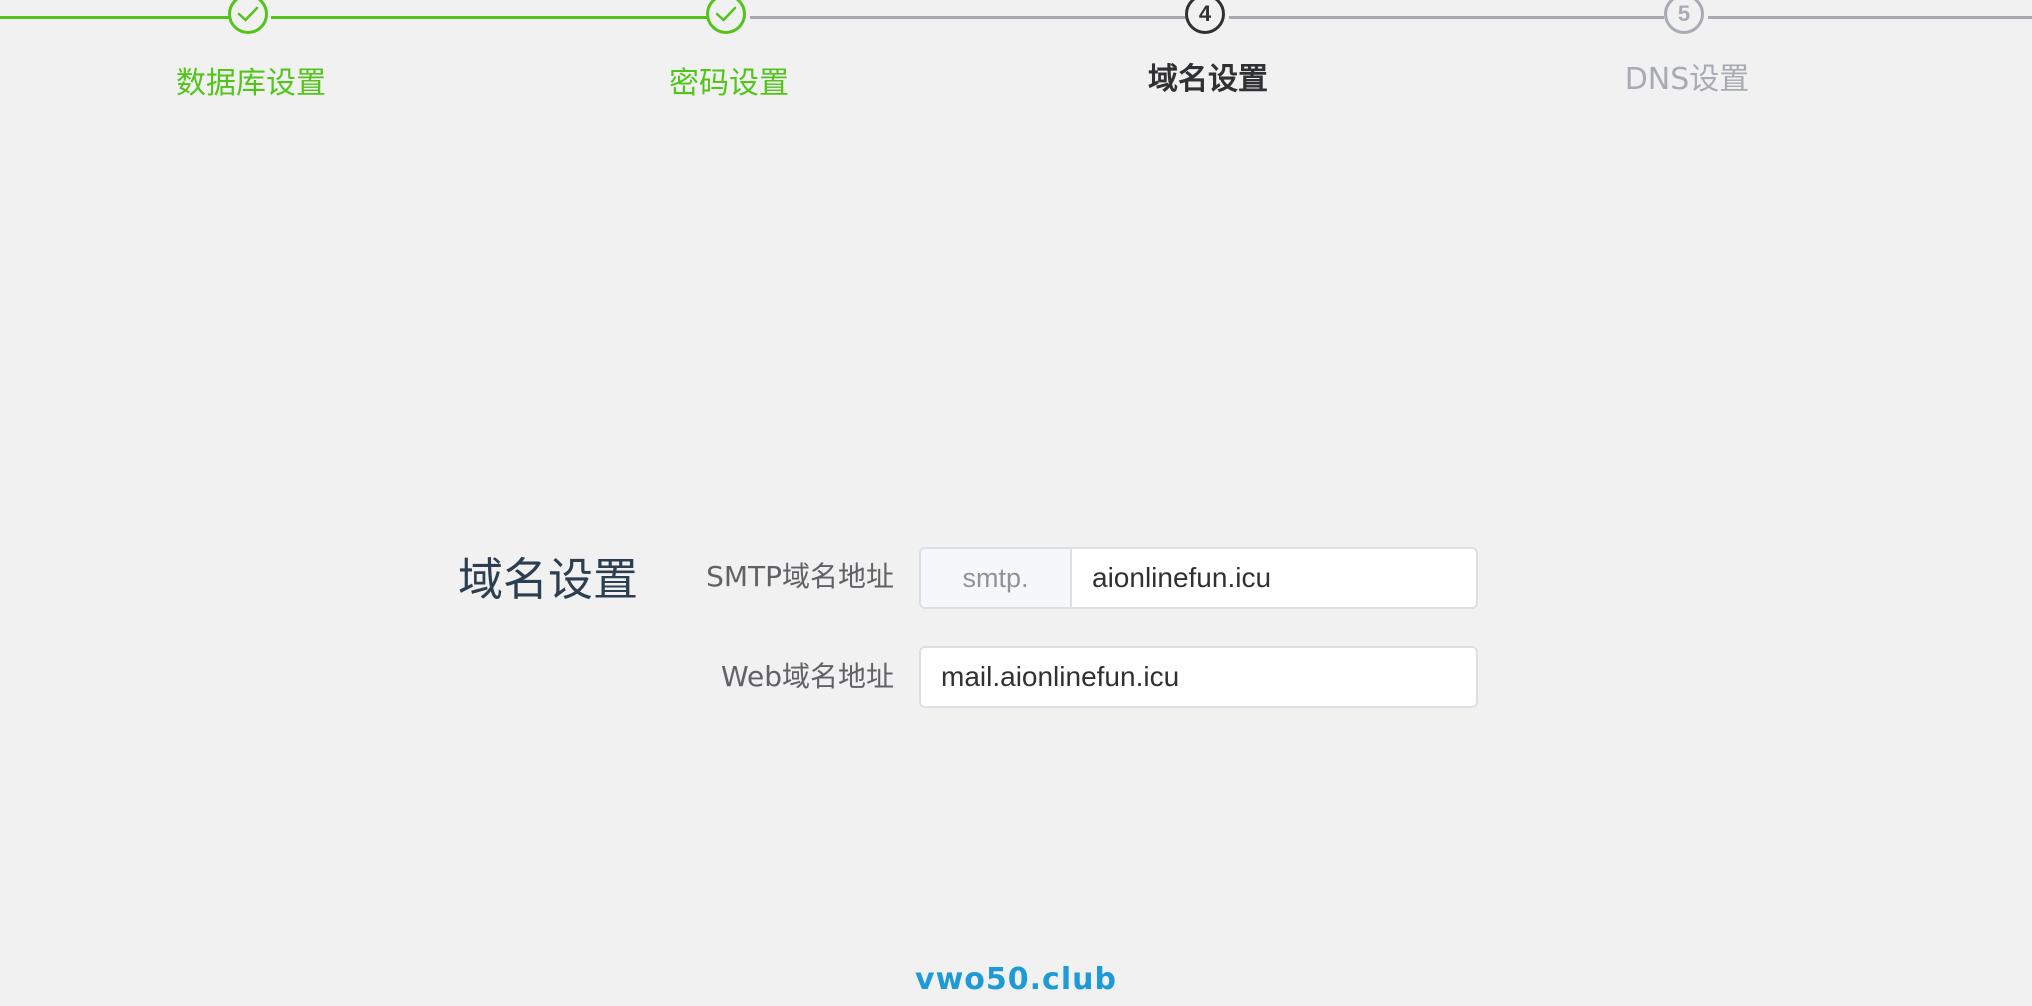 This screenshot has height=1006, width=2032. What do you see at coordinates (729, 83) in the screenshot?
I see `step-2-title: 密码设置` at bounding box center [729, 83].